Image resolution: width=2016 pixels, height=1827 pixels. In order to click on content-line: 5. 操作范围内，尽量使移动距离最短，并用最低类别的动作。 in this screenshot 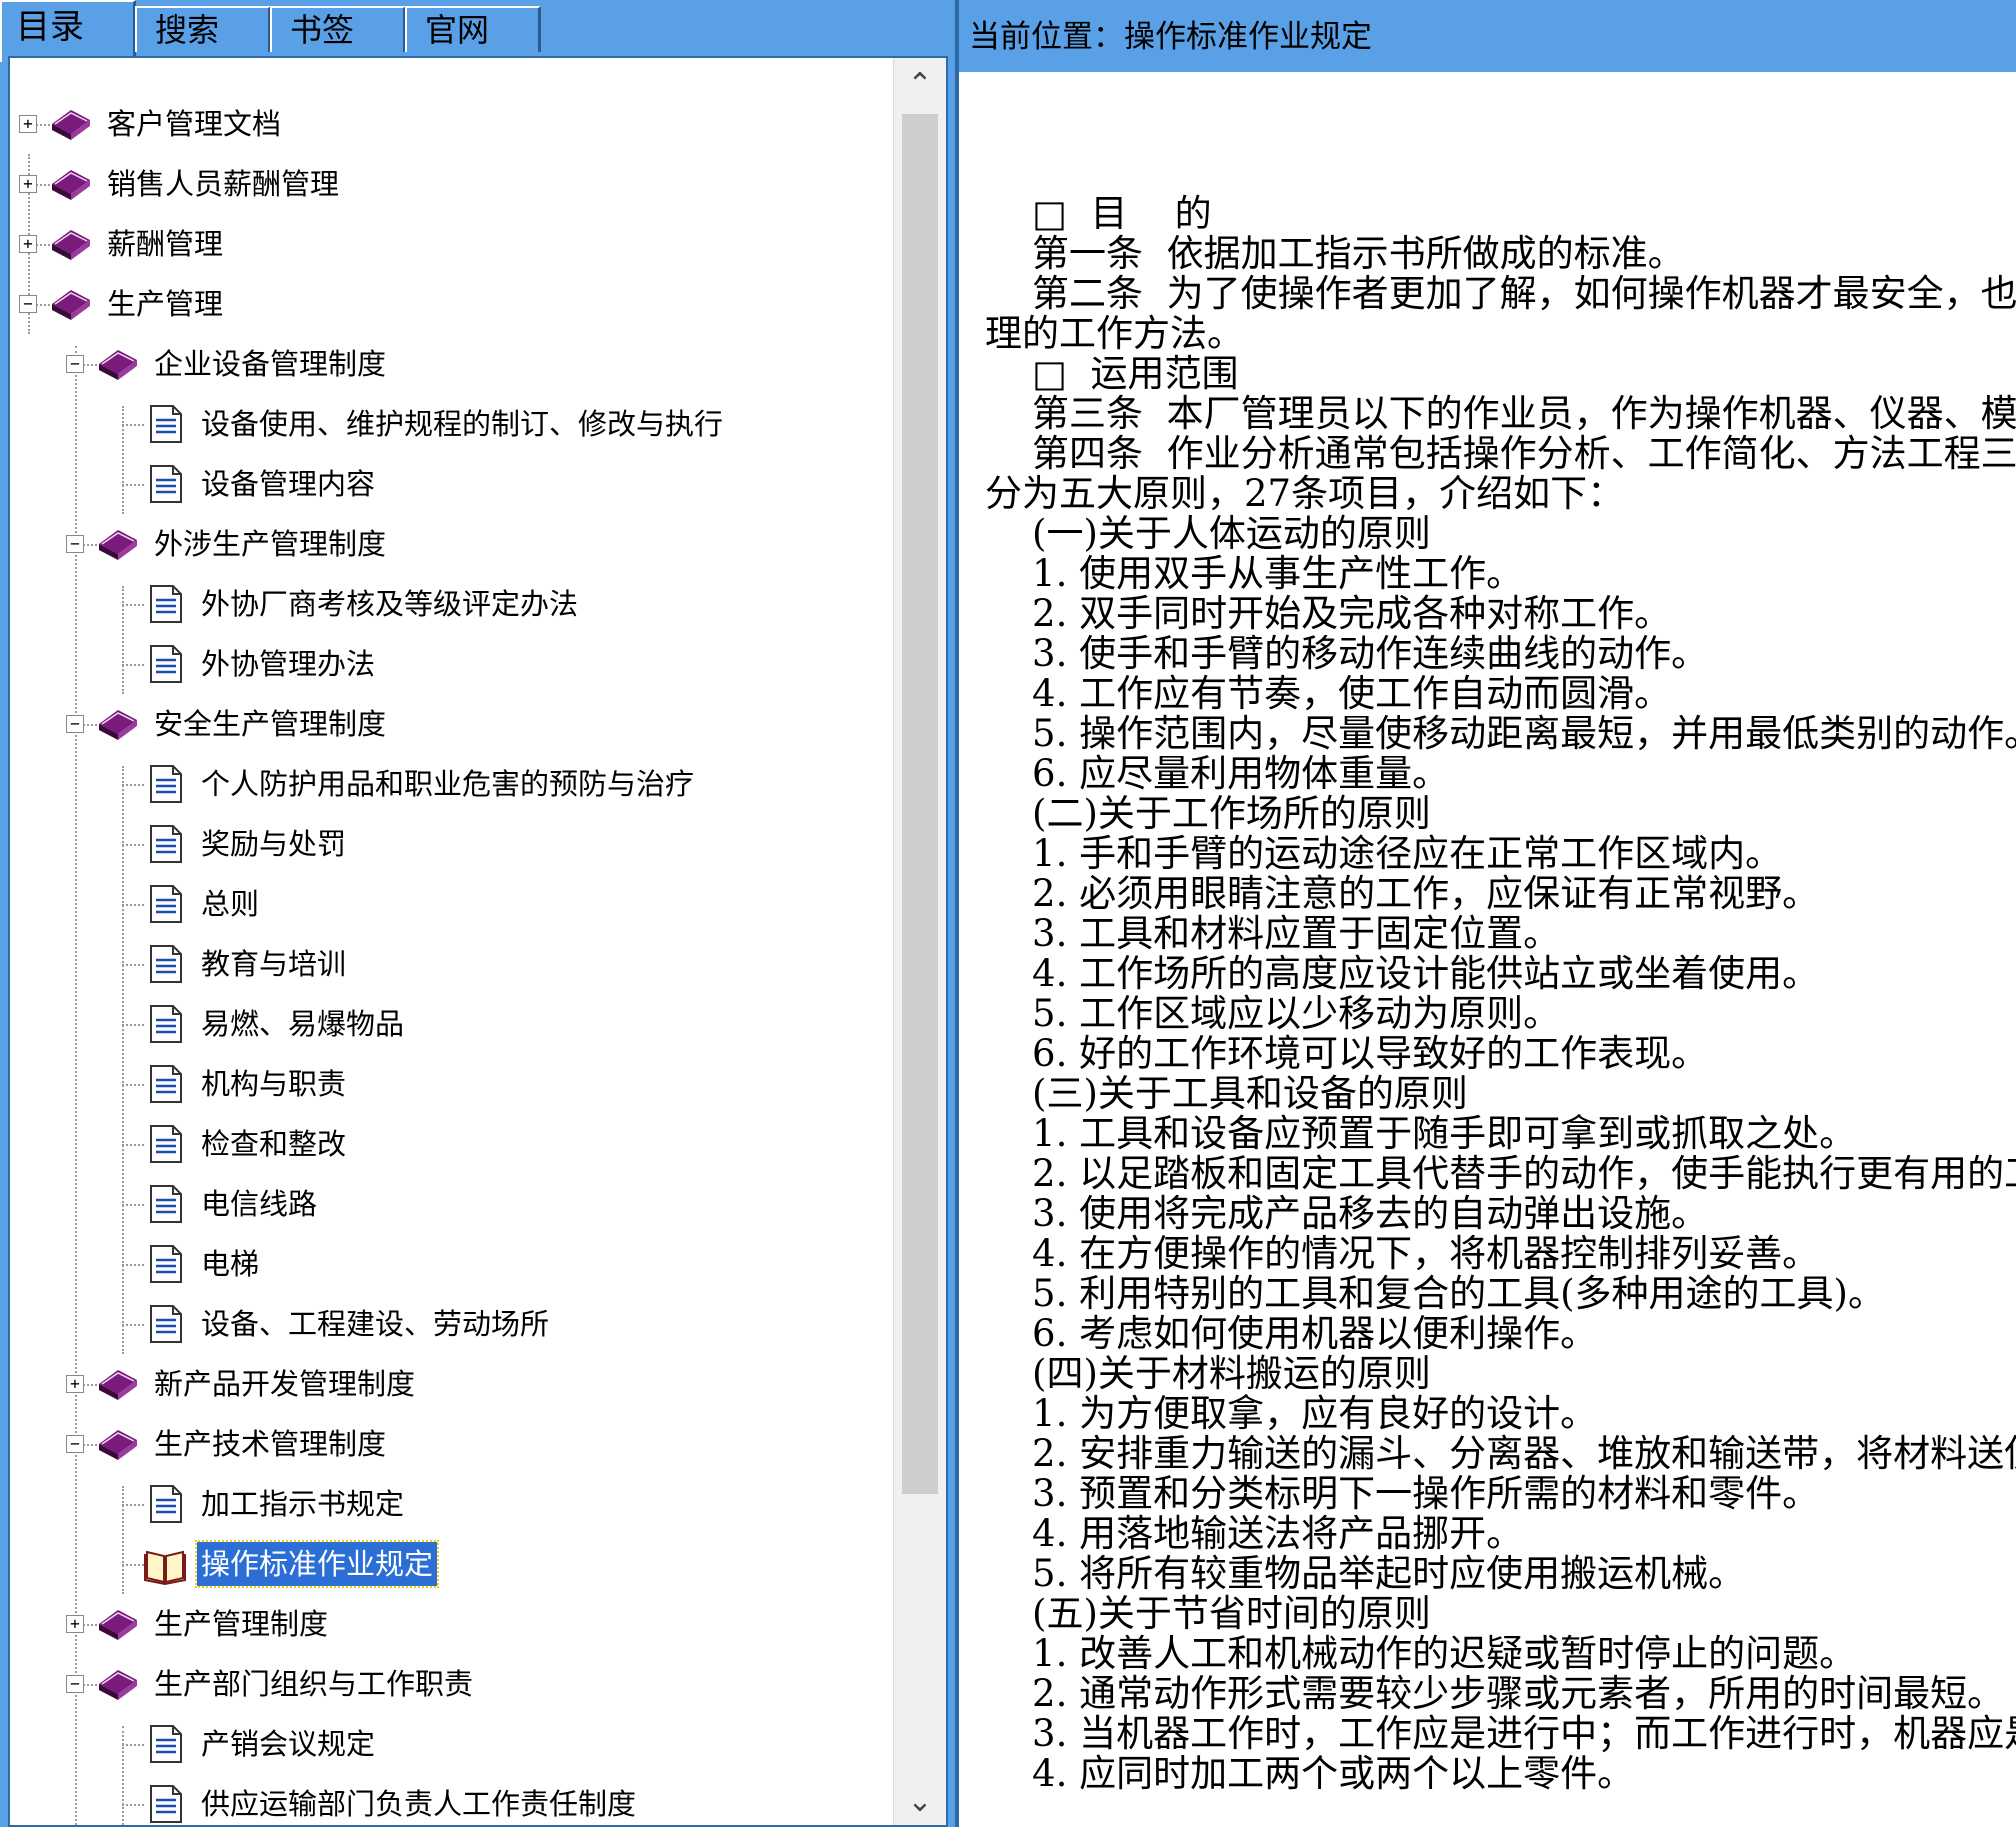, I will do `click(1500, 733)`.